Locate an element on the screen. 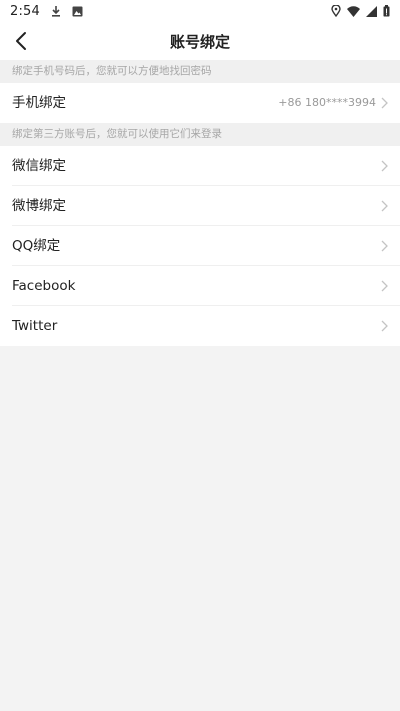 Image resolution: width=400 pixels, height=711 pixels. phone-binding-label: 手机绑定 is located at coordinates (39, 103).